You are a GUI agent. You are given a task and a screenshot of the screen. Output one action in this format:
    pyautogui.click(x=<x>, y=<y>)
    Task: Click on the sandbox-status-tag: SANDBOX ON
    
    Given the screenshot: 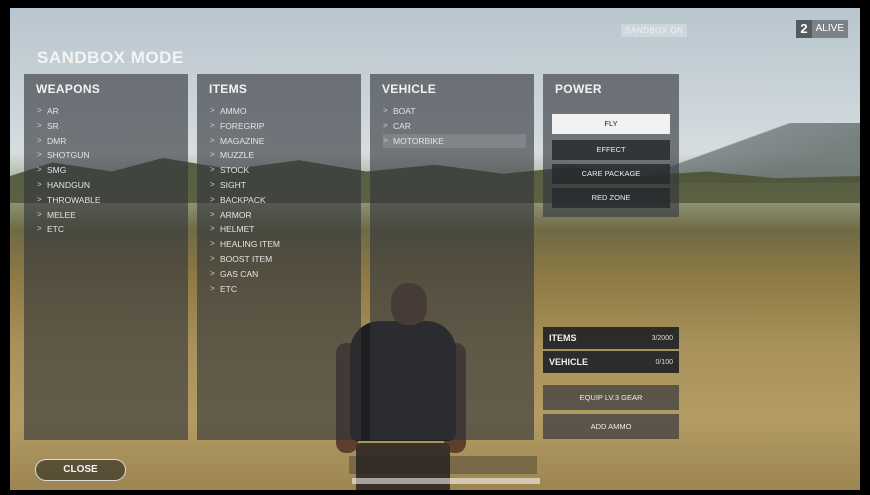 What is the action you would take?
    pyautogui.click(x=654, y=30)
    